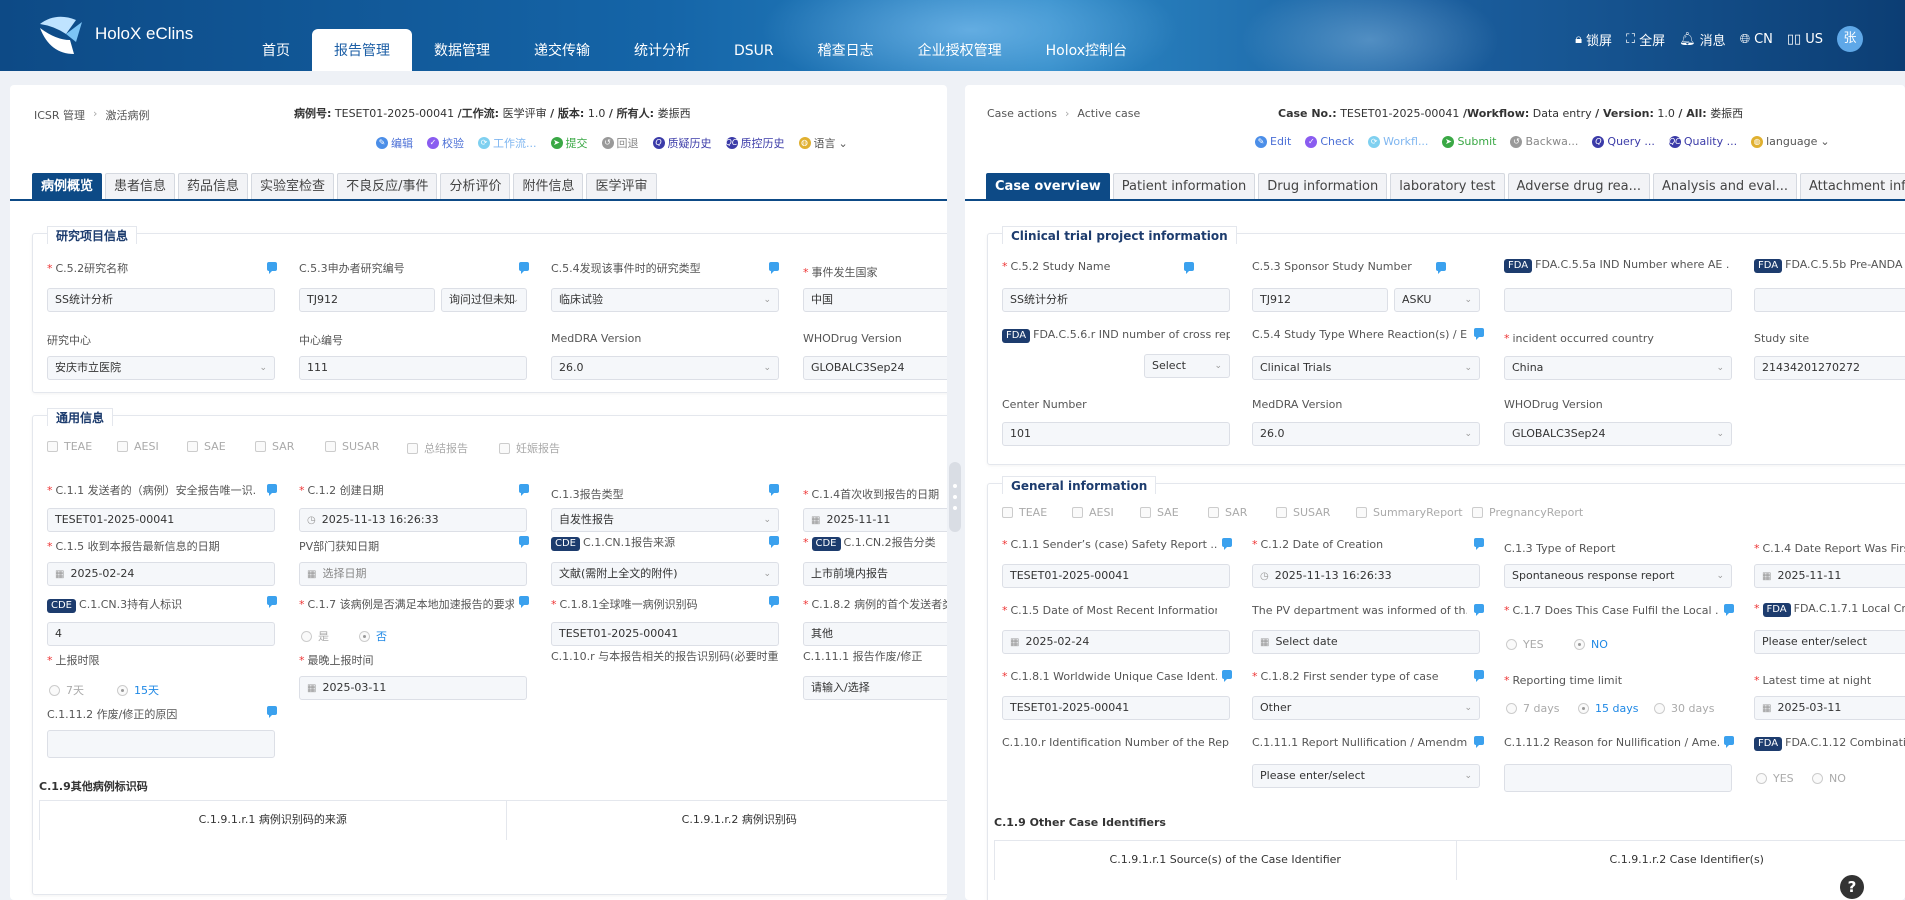  What do you see at coordinates (1048, 186) in the screenshot?
I see `tab-case-overview: Case overview` at bounding box center [1048, 186].